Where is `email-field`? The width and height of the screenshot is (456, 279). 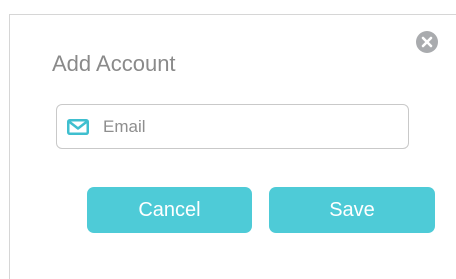 email-field is located at coordinates (232, 126).